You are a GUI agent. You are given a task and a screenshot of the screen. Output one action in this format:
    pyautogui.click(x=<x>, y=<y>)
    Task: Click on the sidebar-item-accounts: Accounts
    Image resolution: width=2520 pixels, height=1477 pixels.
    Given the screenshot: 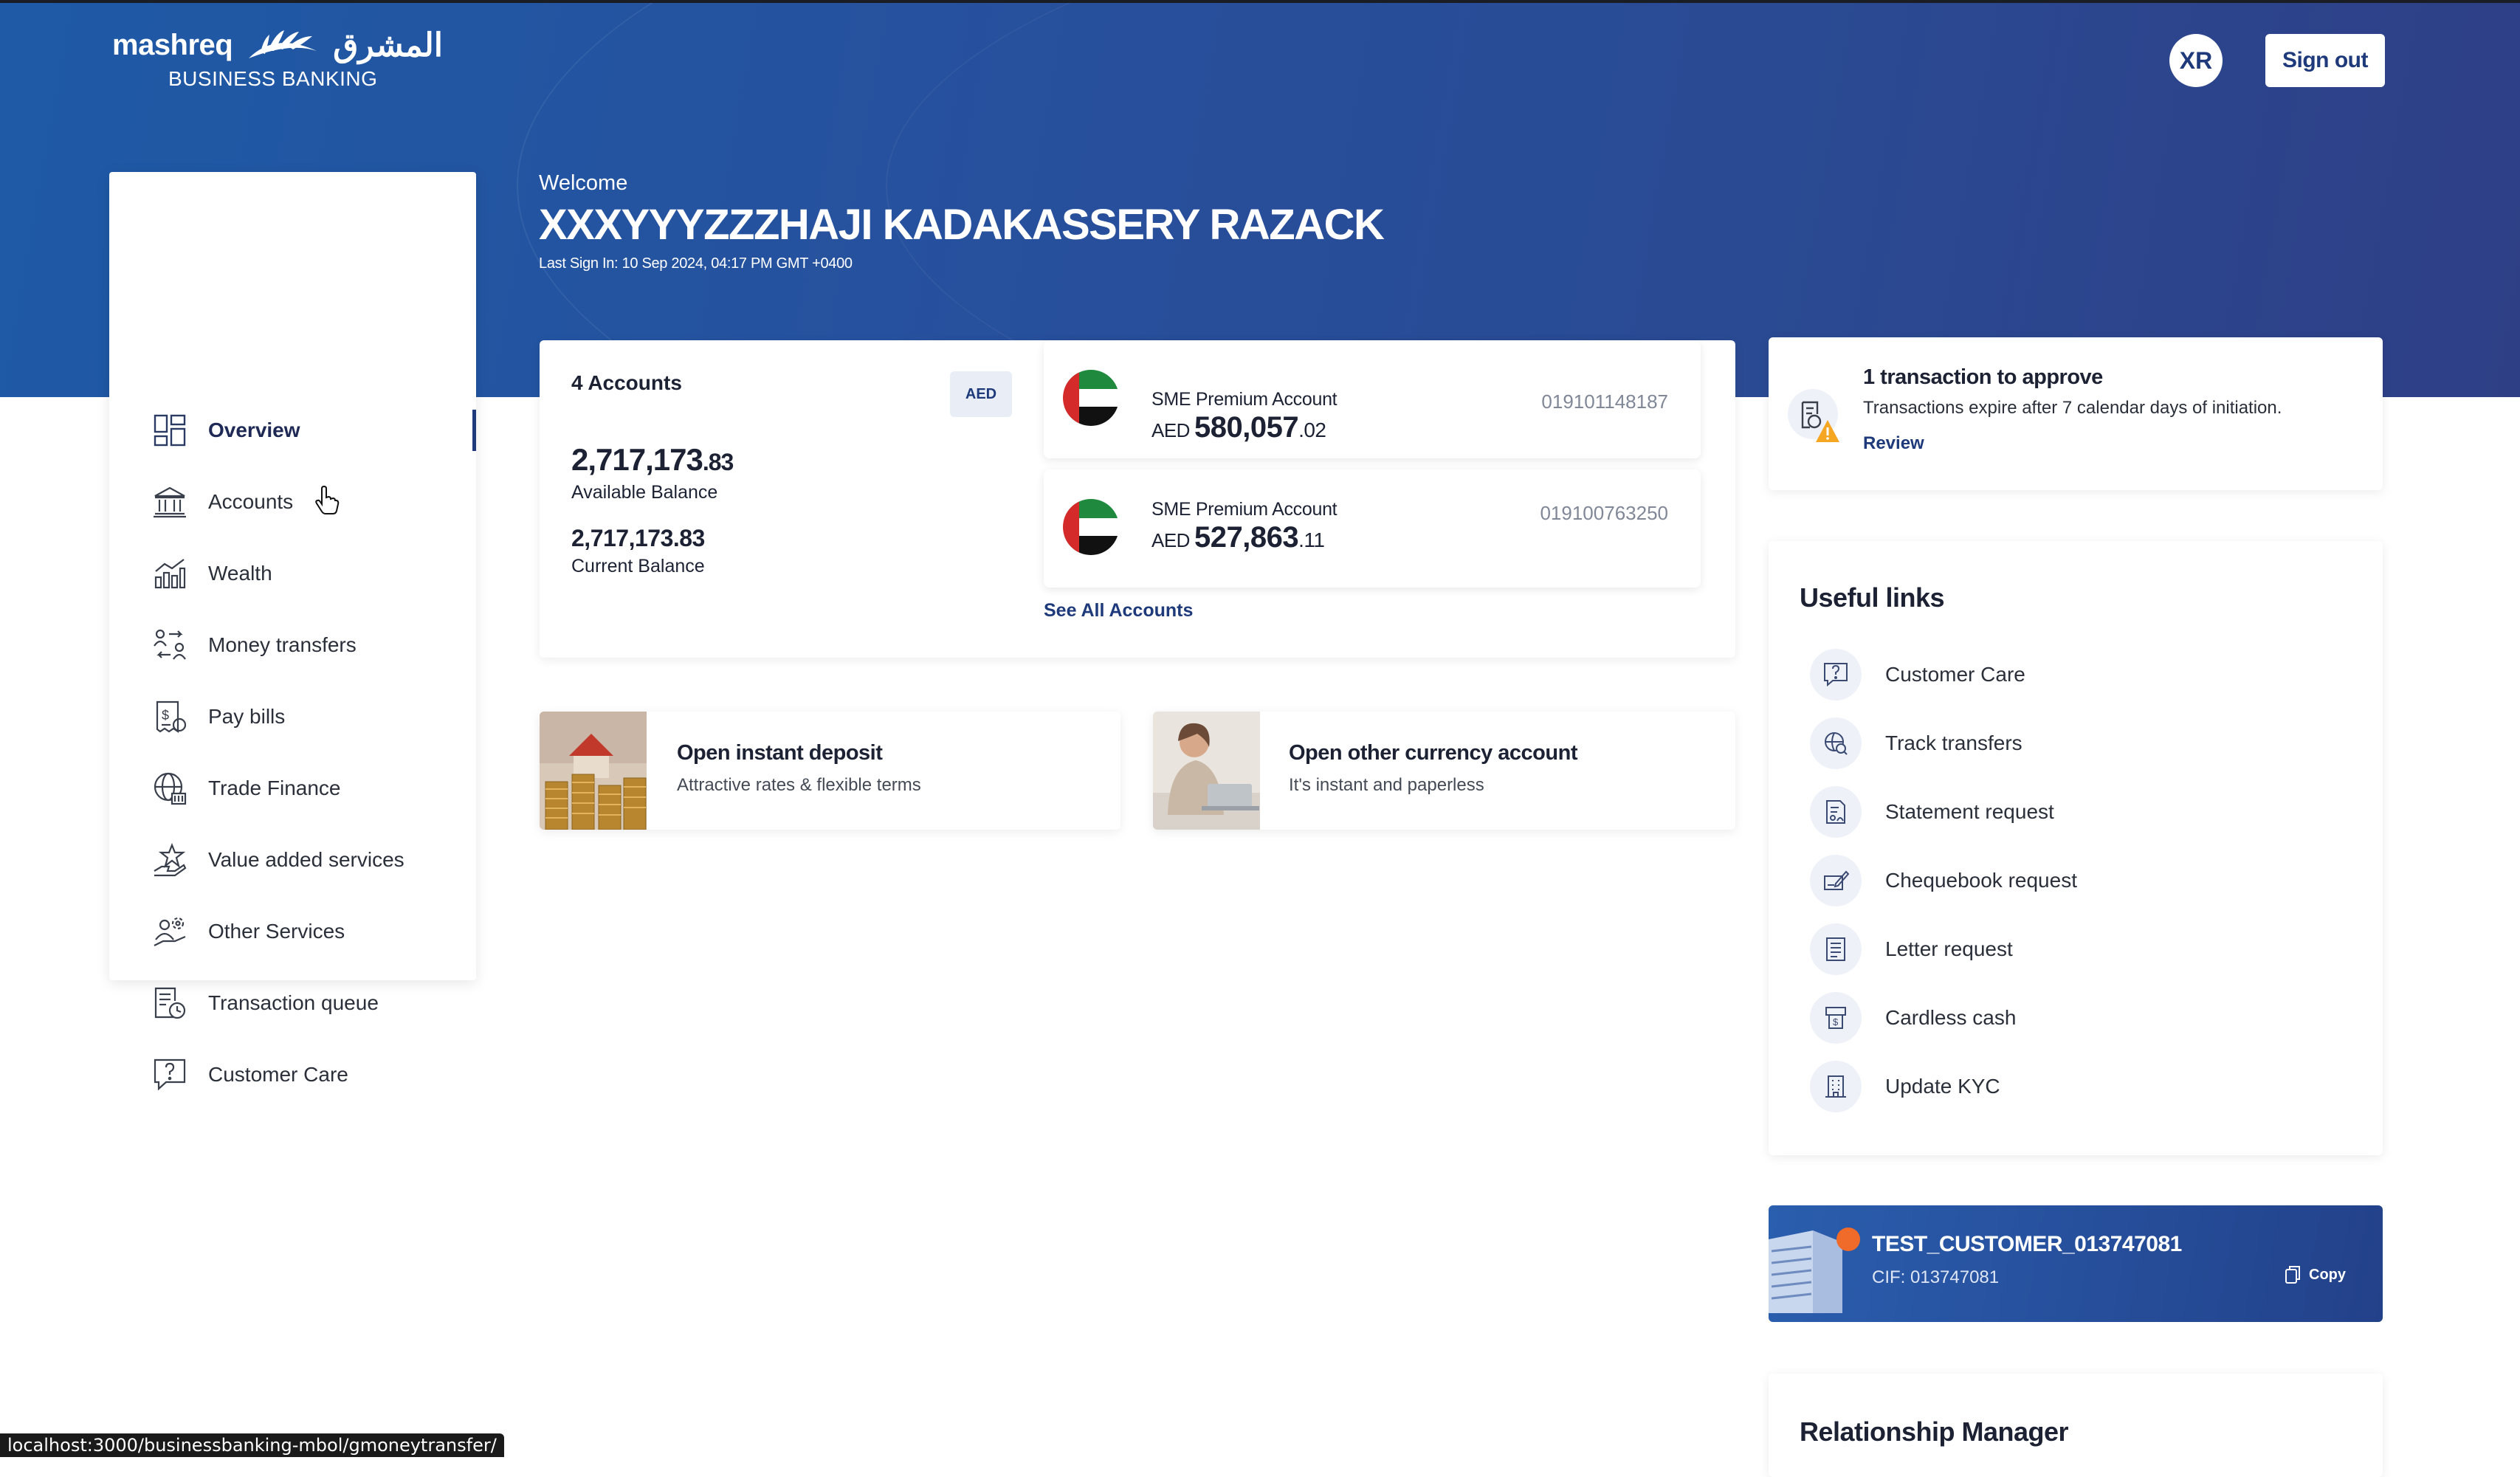 What is the action you would take?
    pyautogui.click(x=313, y=502)
    